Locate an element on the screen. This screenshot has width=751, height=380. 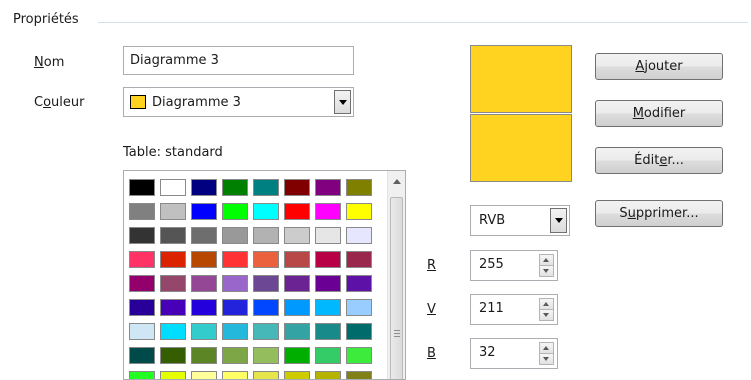
color-model-dropdown-button is located at coordinates (558, 220).